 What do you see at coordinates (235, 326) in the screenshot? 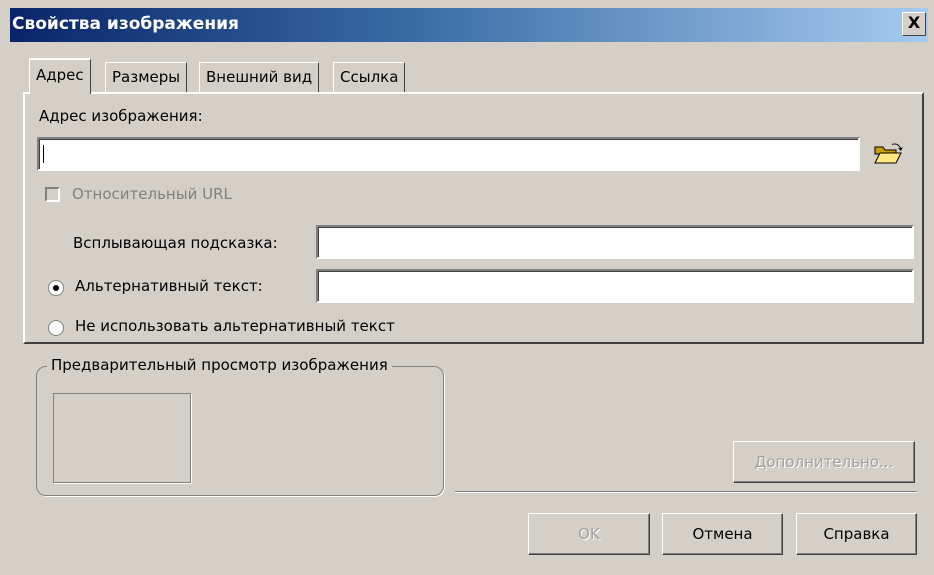
I see `no-alt-text-label: Не использовать альтернативный текст` at bounding box center [235, 326].